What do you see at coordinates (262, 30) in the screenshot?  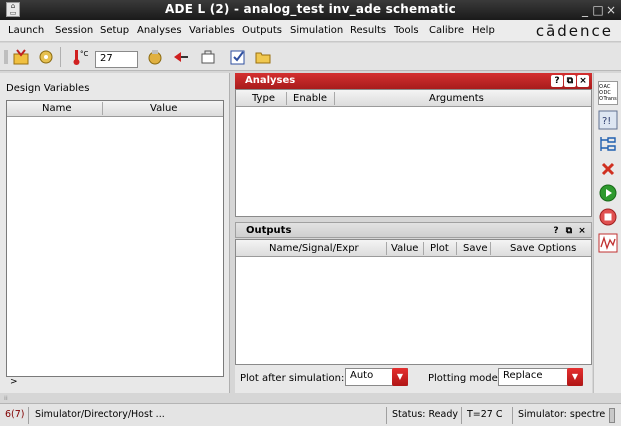 I see `menu-outputs: Outputs` at bounding box center [262, 30].